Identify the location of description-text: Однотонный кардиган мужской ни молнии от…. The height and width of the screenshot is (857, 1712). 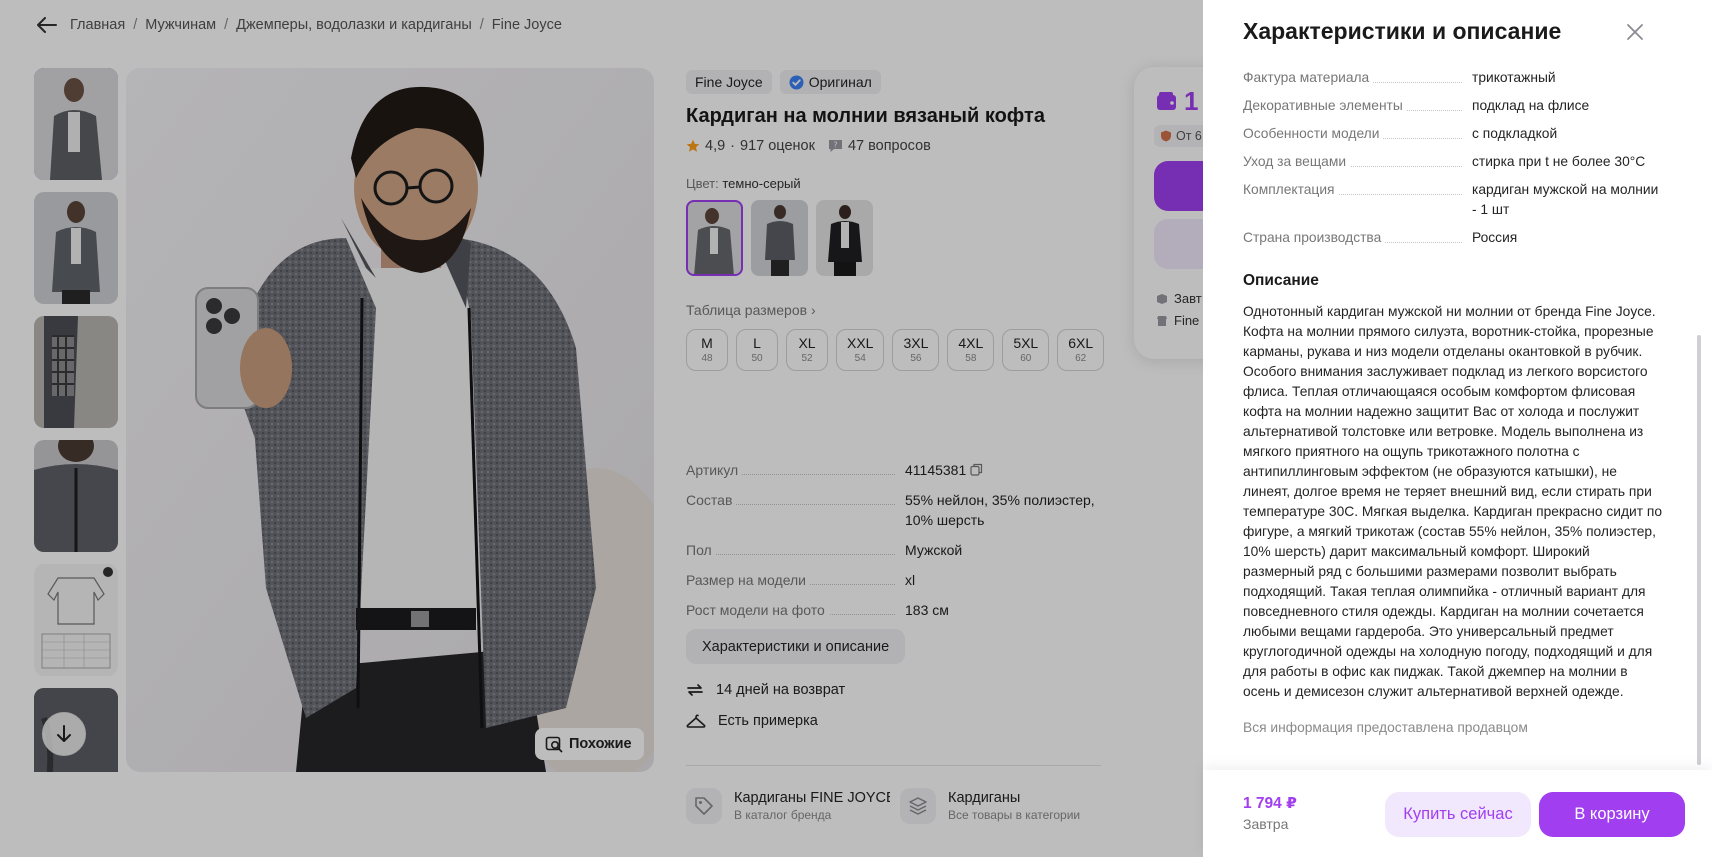
(1452, 501).